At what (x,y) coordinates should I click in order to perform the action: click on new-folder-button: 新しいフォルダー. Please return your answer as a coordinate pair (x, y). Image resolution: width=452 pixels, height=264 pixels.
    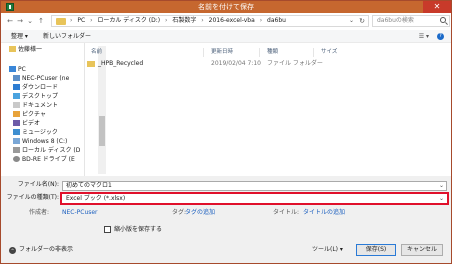
    Looking at the image, I should click on (67, 36).